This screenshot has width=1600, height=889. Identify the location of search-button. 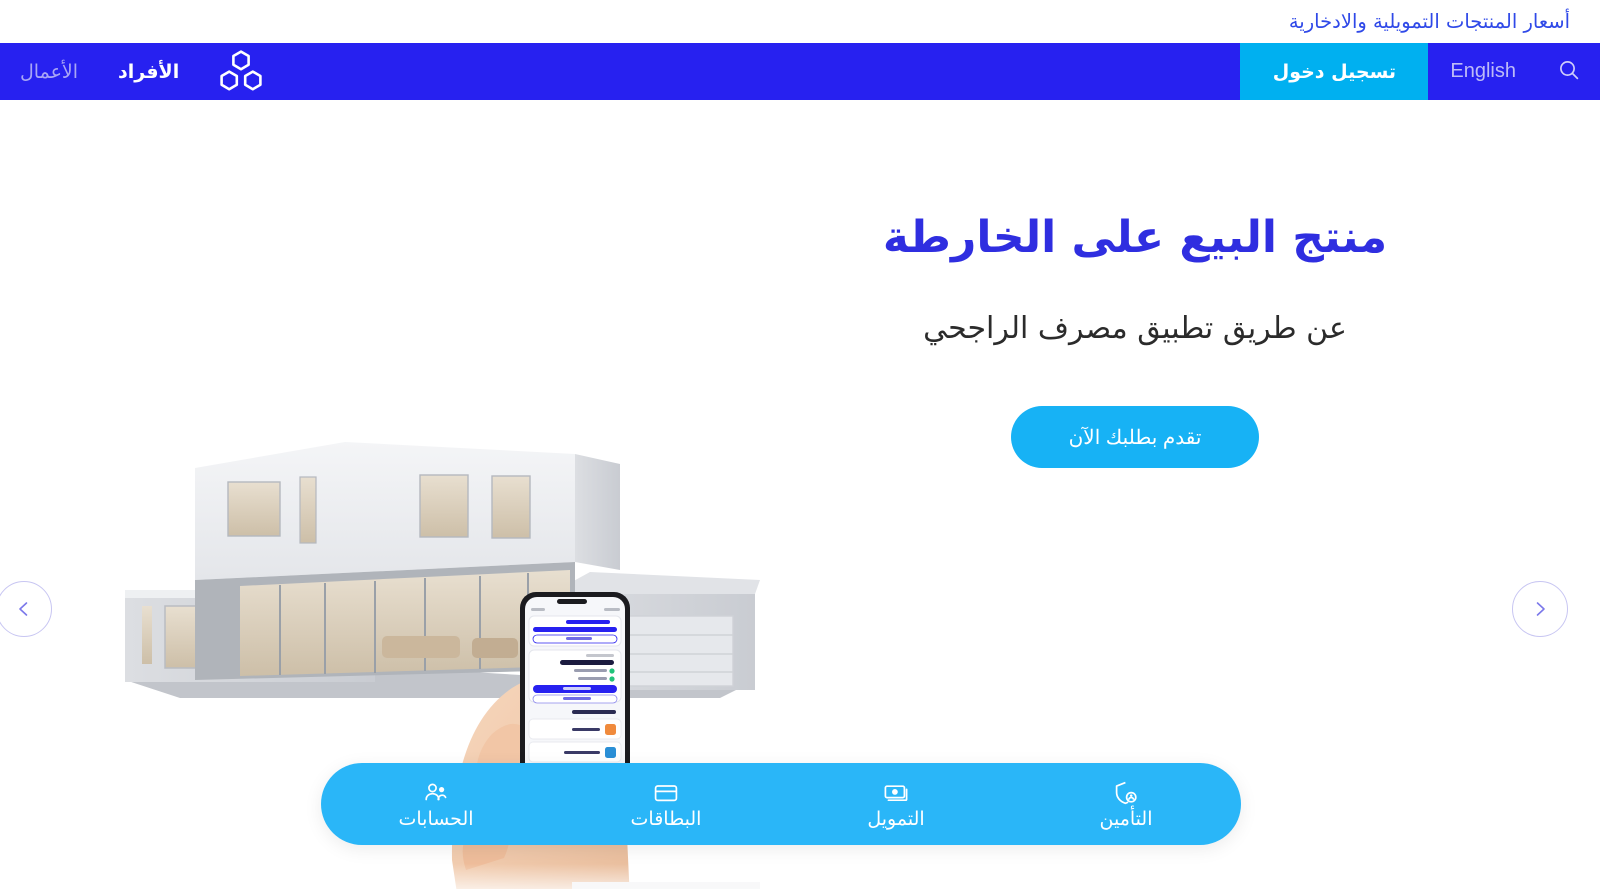
(1569, 71).